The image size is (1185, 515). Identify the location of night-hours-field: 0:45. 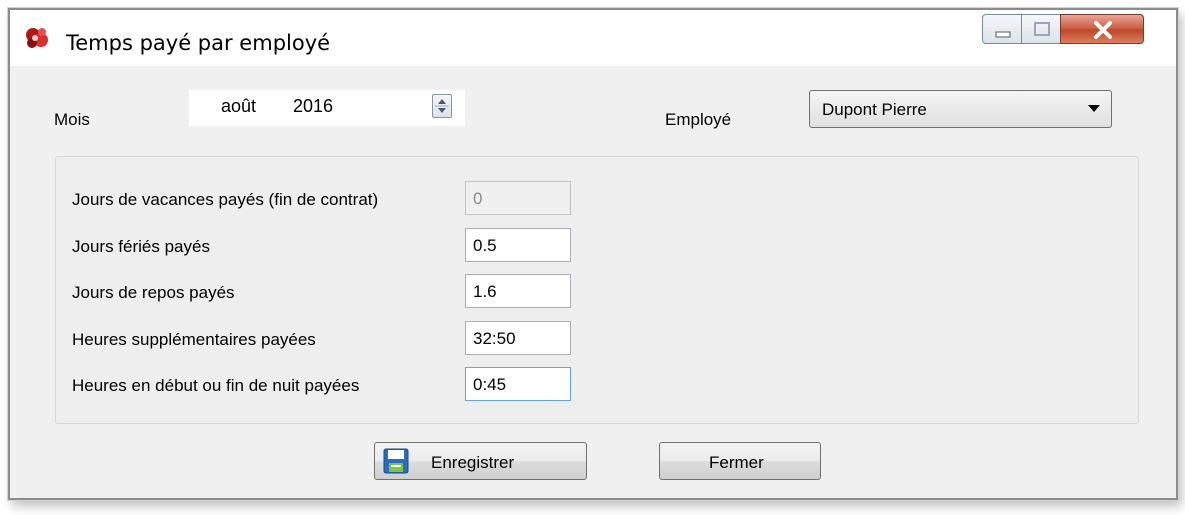
(518, 384).